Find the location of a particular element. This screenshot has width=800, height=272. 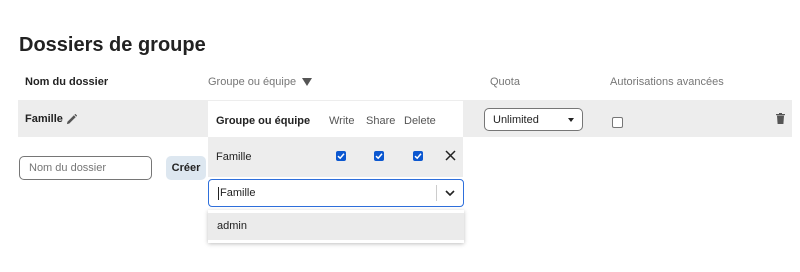

close-icon is located at coordinates (450, 155).